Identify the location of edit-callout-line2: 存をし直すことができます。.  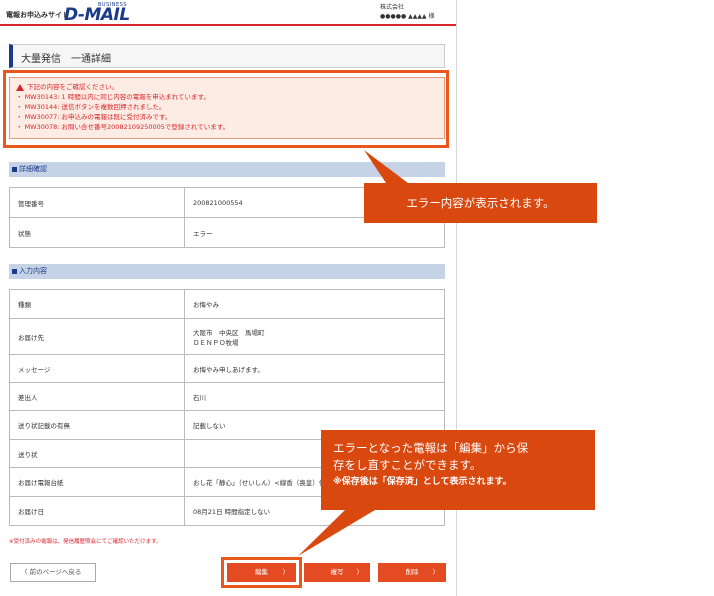
(407, 465).